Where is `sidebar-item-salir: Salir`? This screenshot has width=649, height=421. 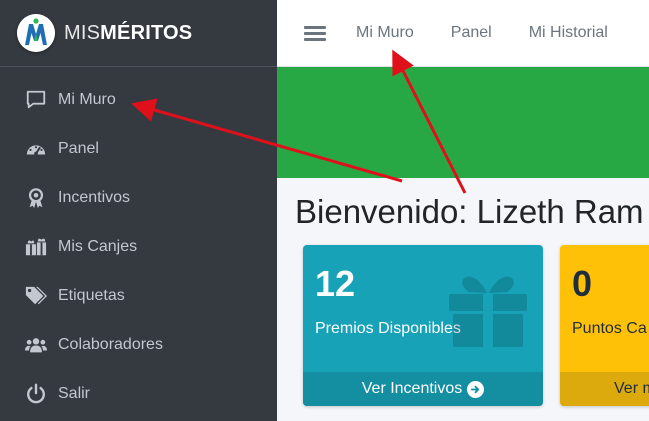
sidebar-item-salir: Salir is located at coordinates (138, 393).